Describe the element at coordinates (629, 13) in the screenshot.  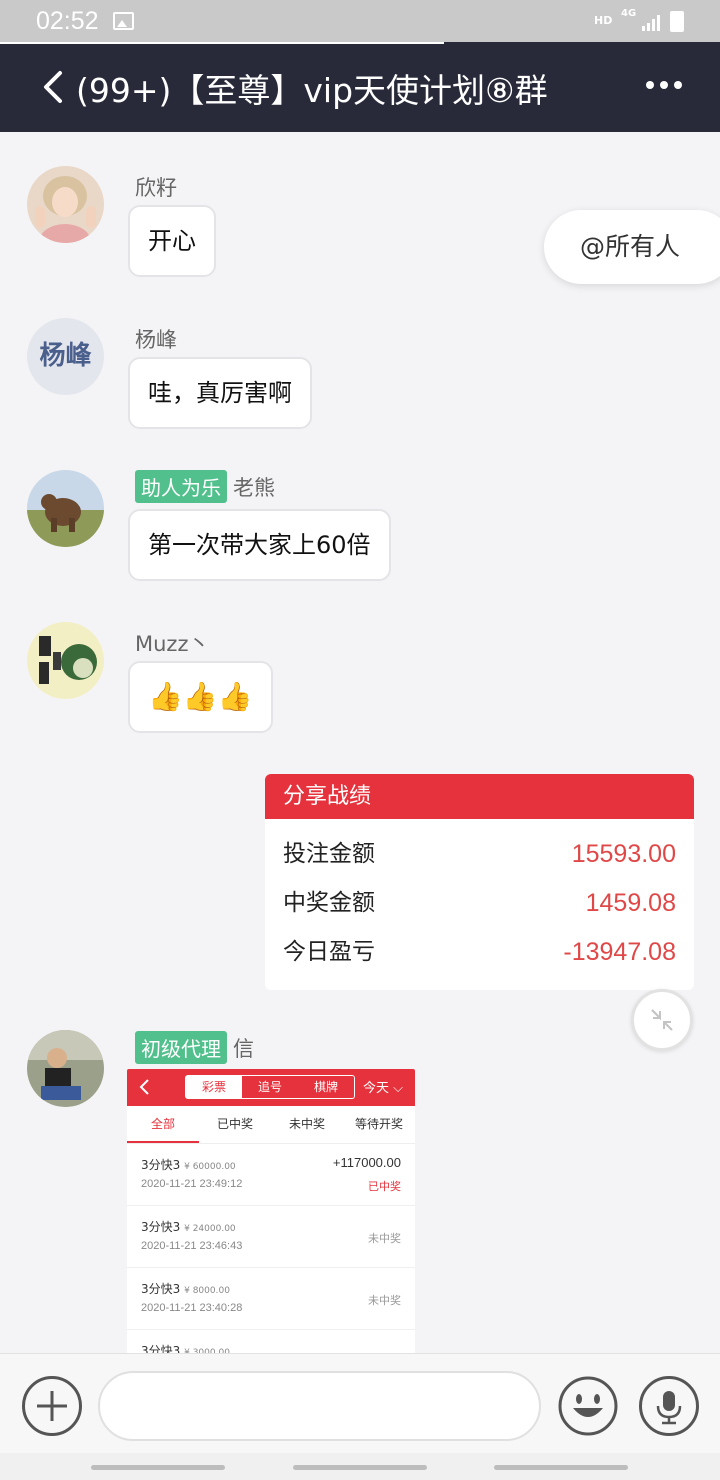
I see `network-type: 4G` at that location.